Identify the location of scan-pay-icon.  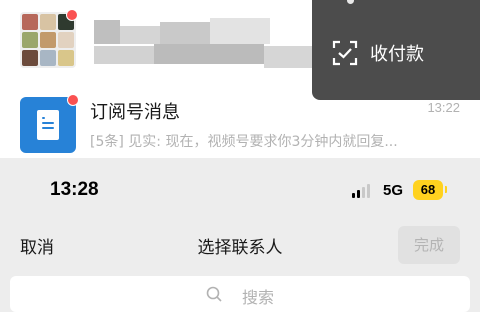
(345, 53).